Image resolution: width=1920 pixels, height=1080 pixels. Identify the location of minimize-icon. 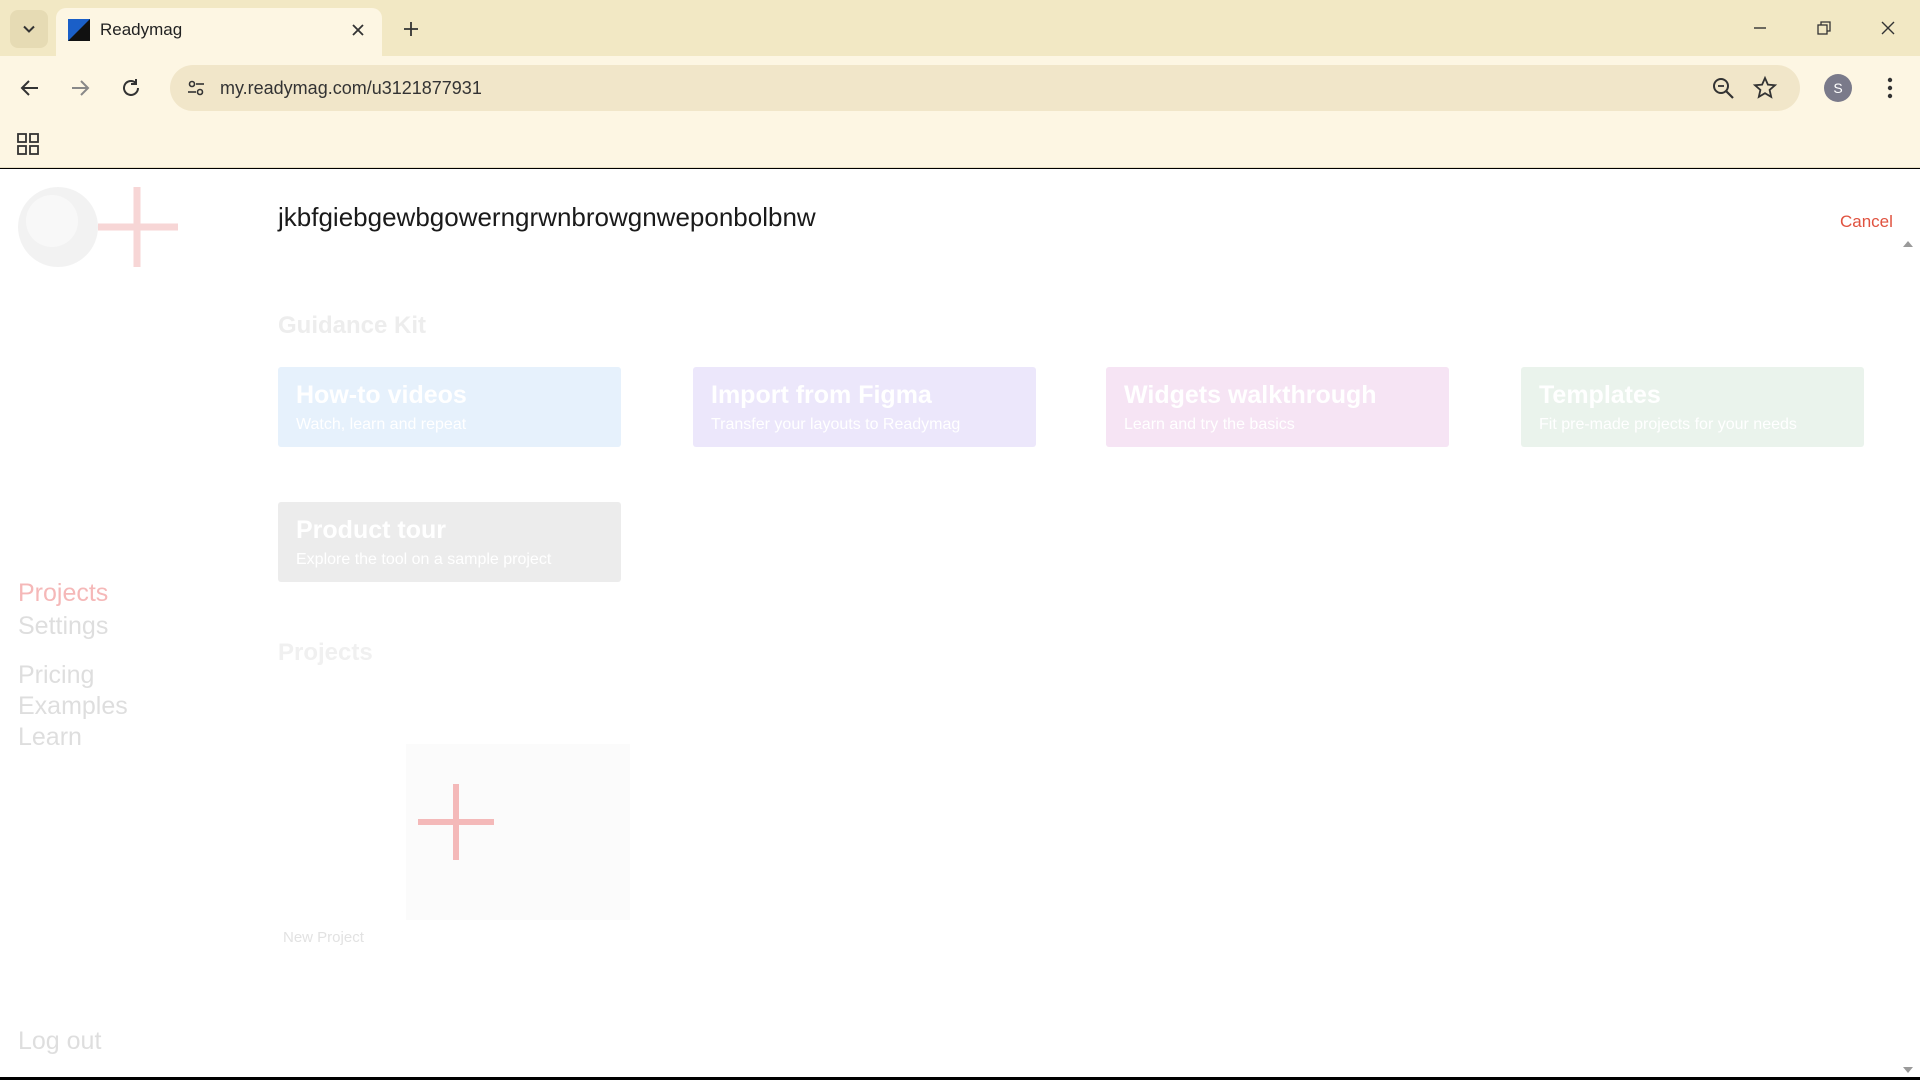
(1760, 28).